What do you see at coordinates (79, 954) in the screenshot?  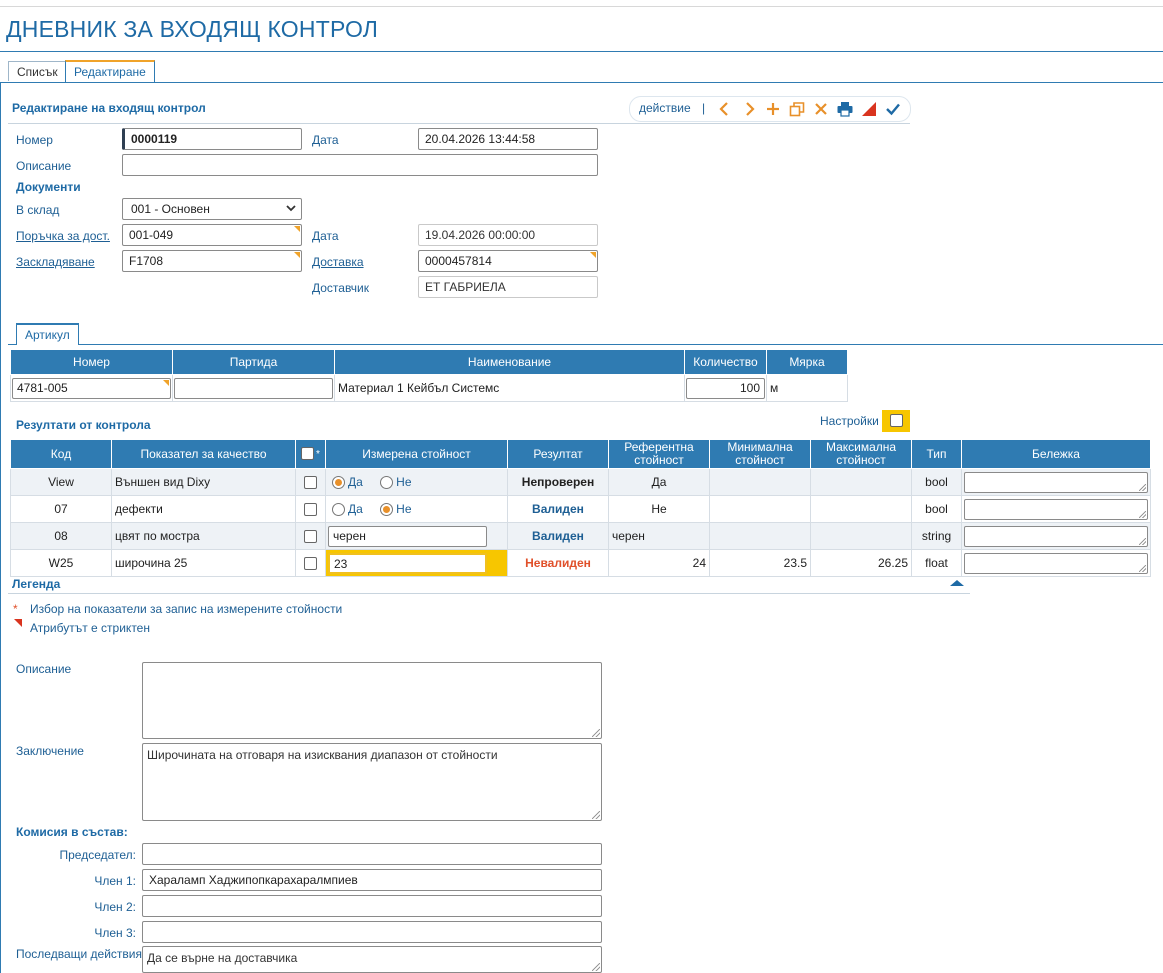 I see `followup-label: Последващи действия` at bounding box center [79, 954].